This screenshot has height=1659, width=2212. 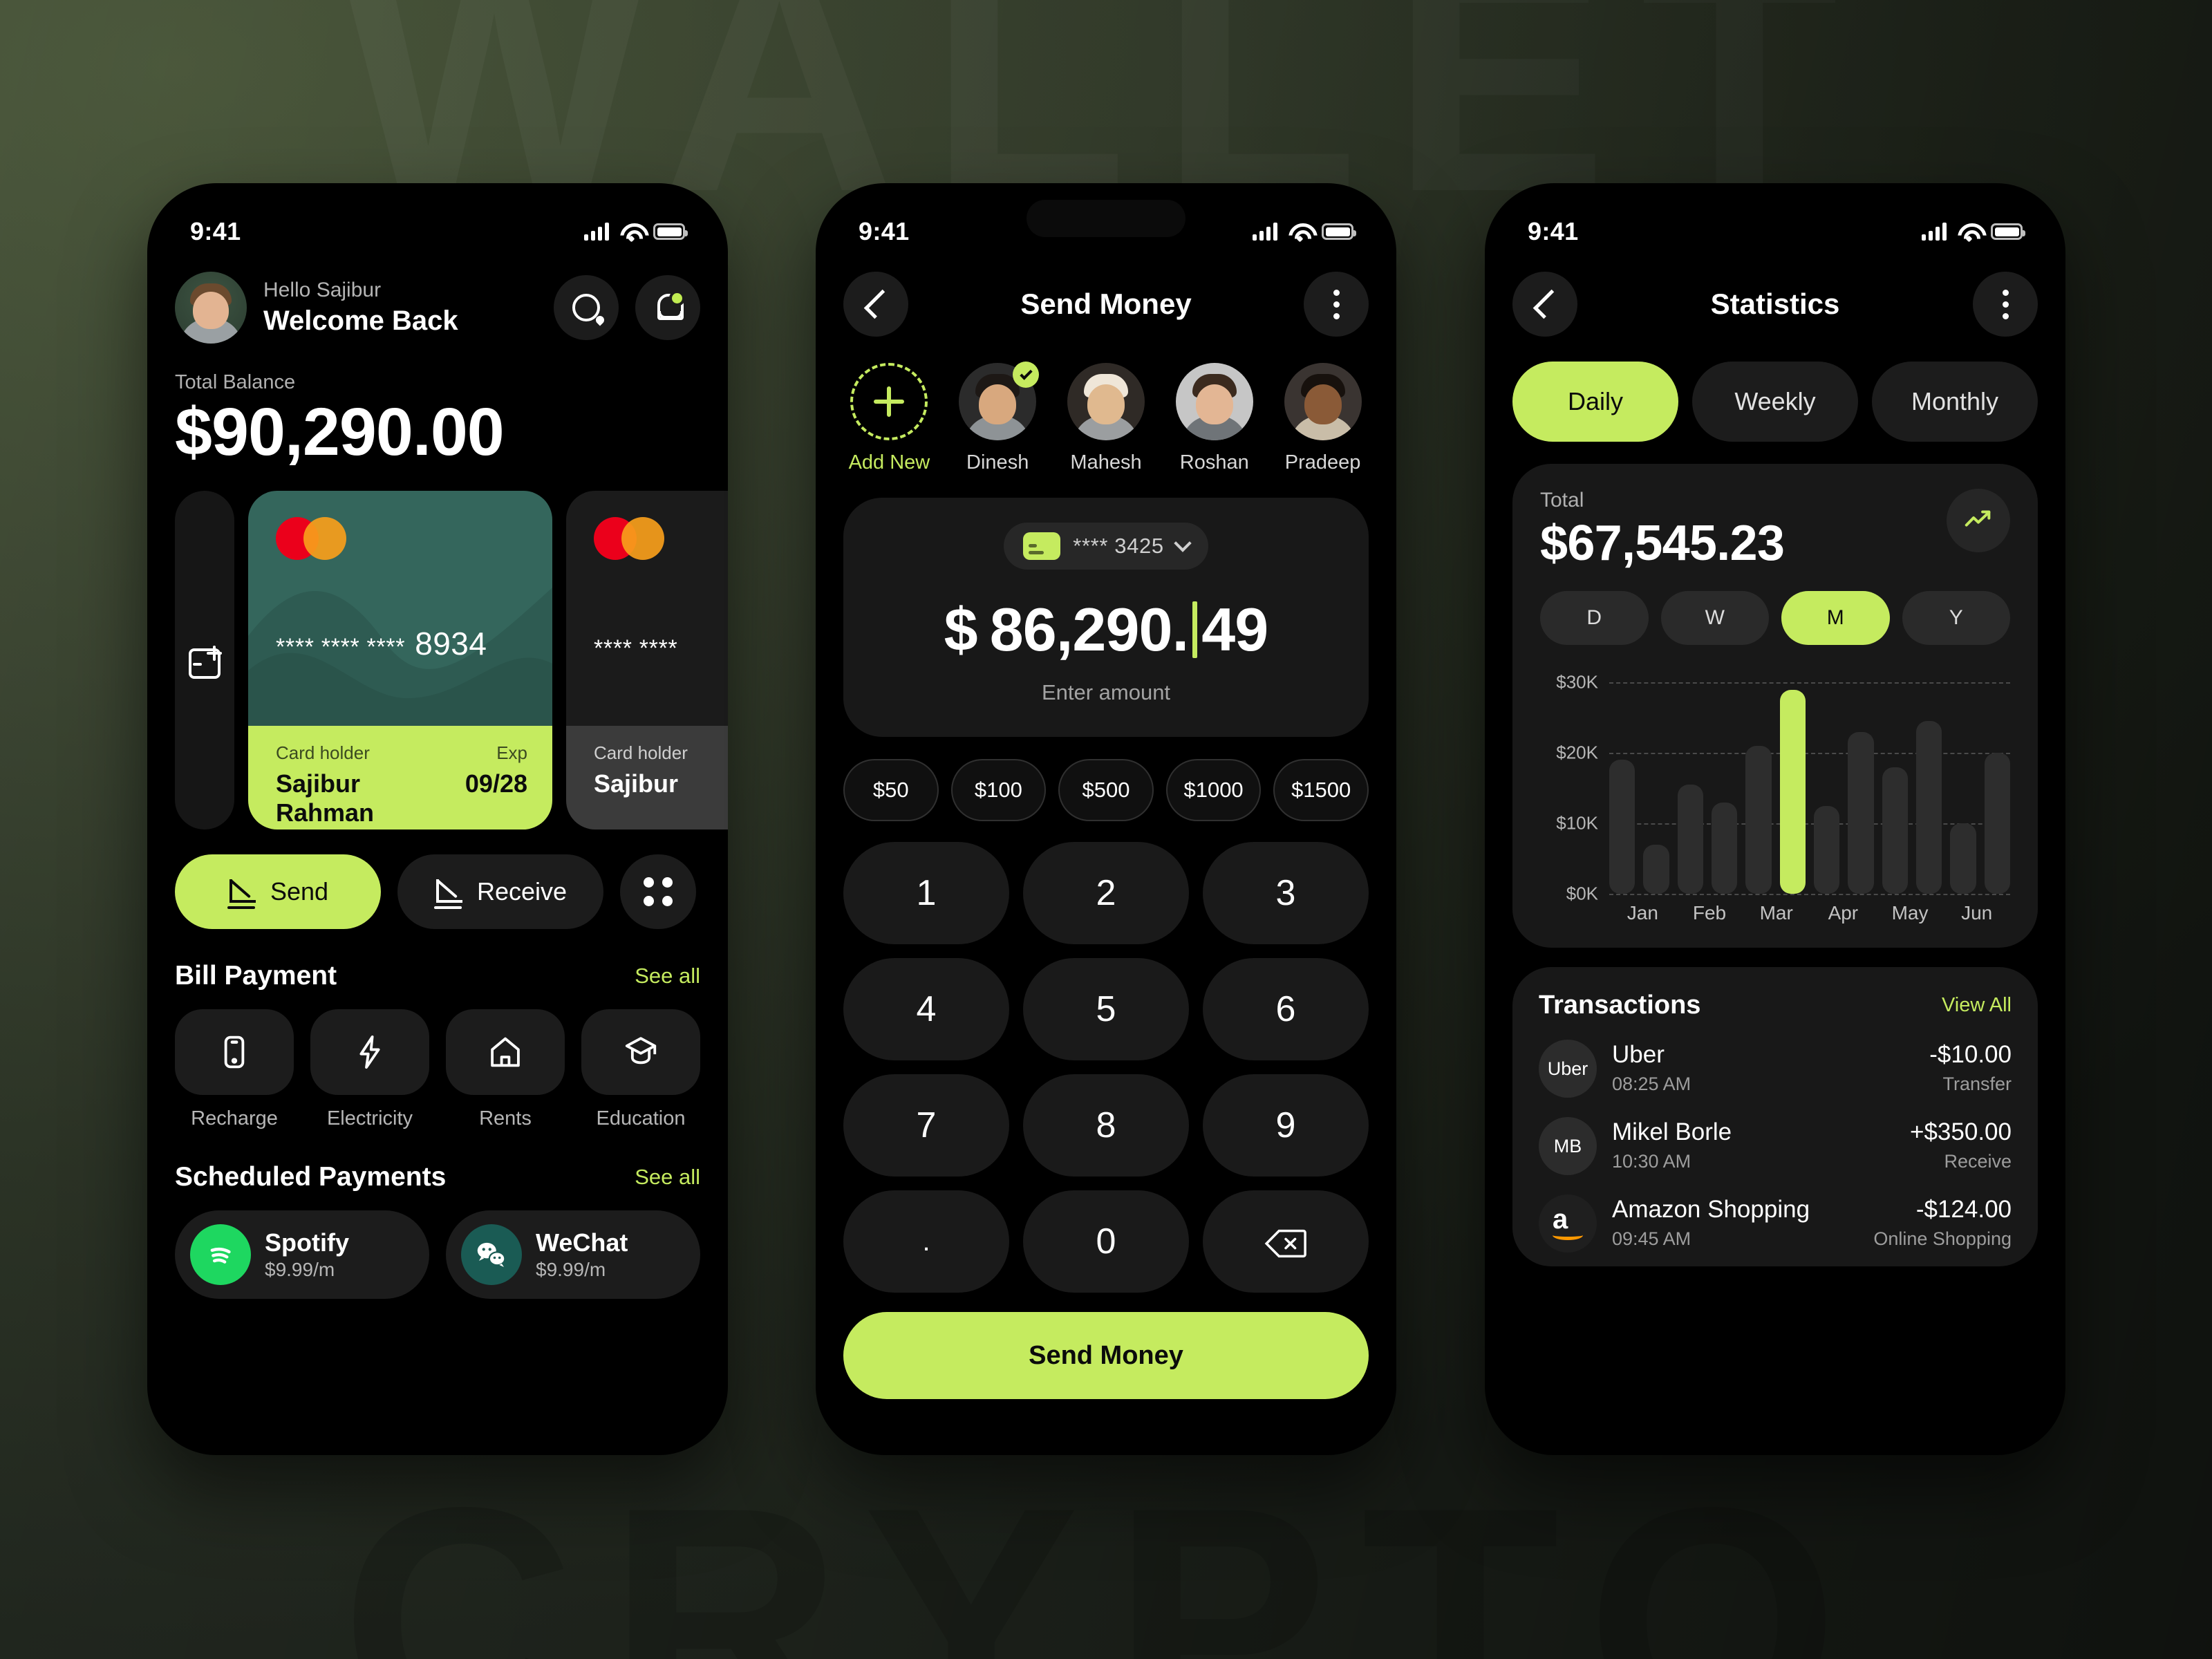 What do you see at coordinates (500, 892) in the screenshot?
I see `receive-button: Receive` at bounding box center [500, 892].